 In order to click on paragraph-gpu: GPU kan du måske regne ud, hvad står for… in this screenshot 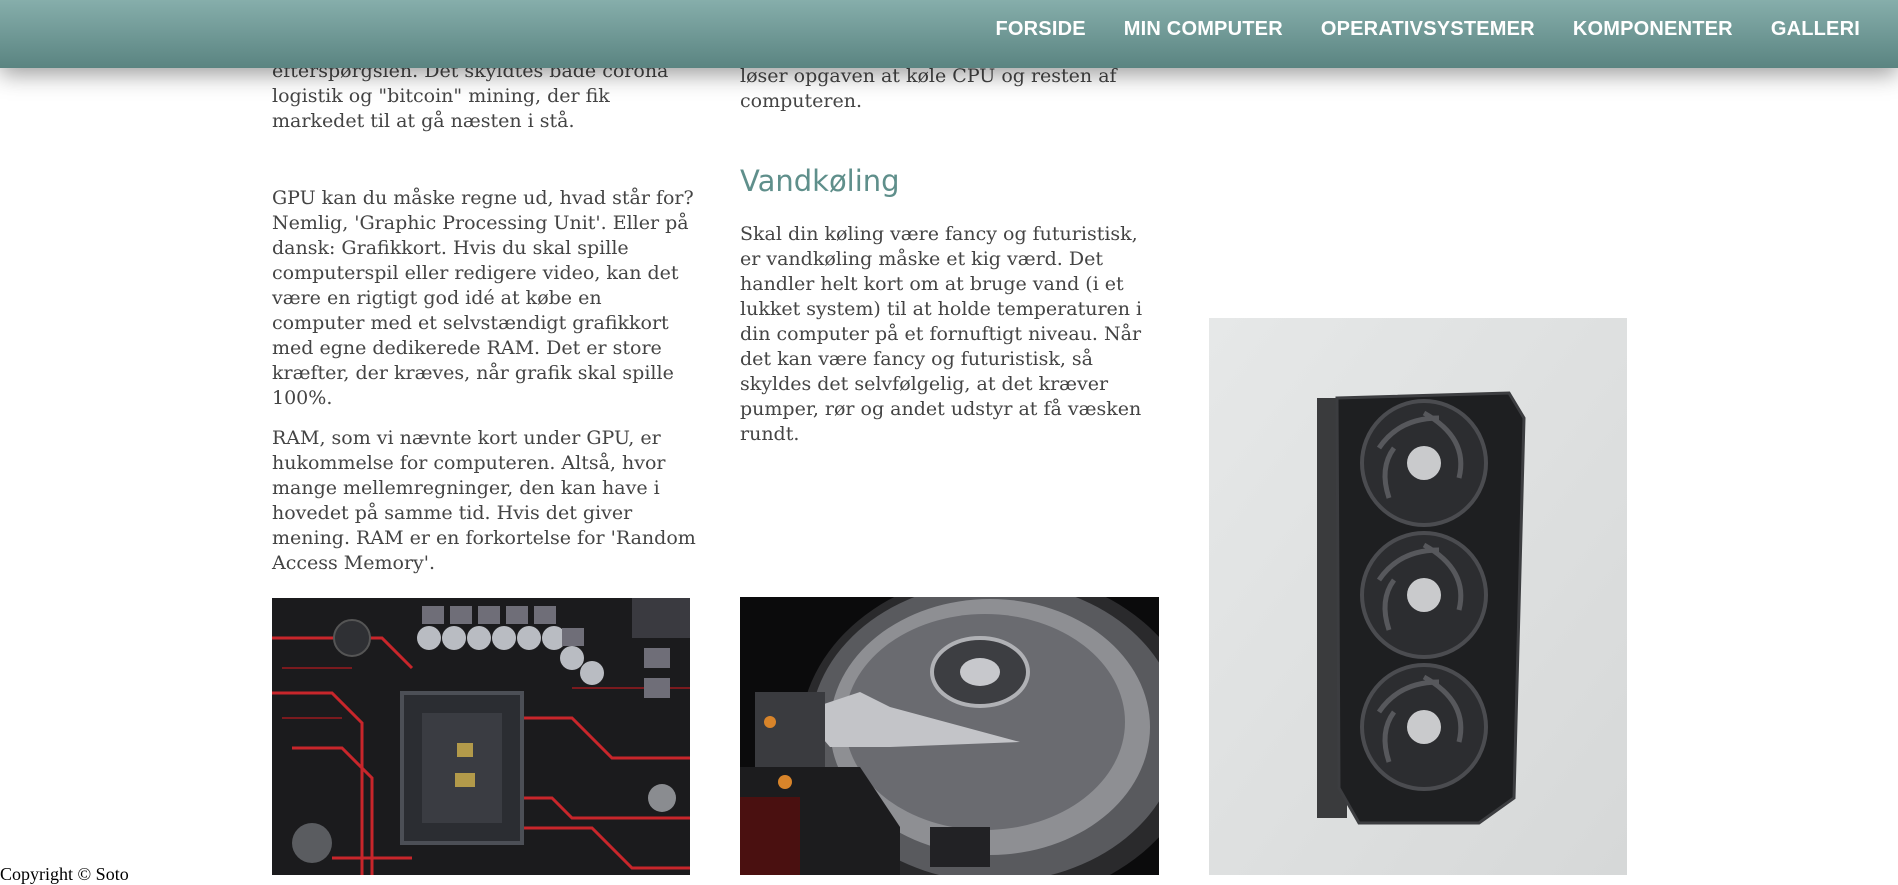, I will do `click(483, 298)`.